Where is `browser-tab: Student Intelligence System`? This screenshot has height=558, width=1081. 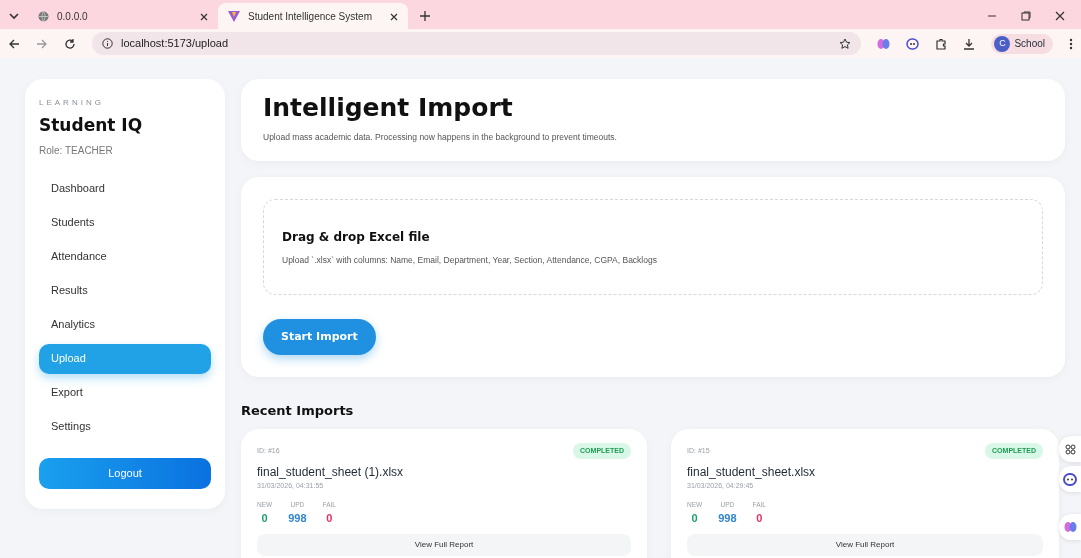
browser-tab: Student Intelligence System is located at coordinates (313, 16).